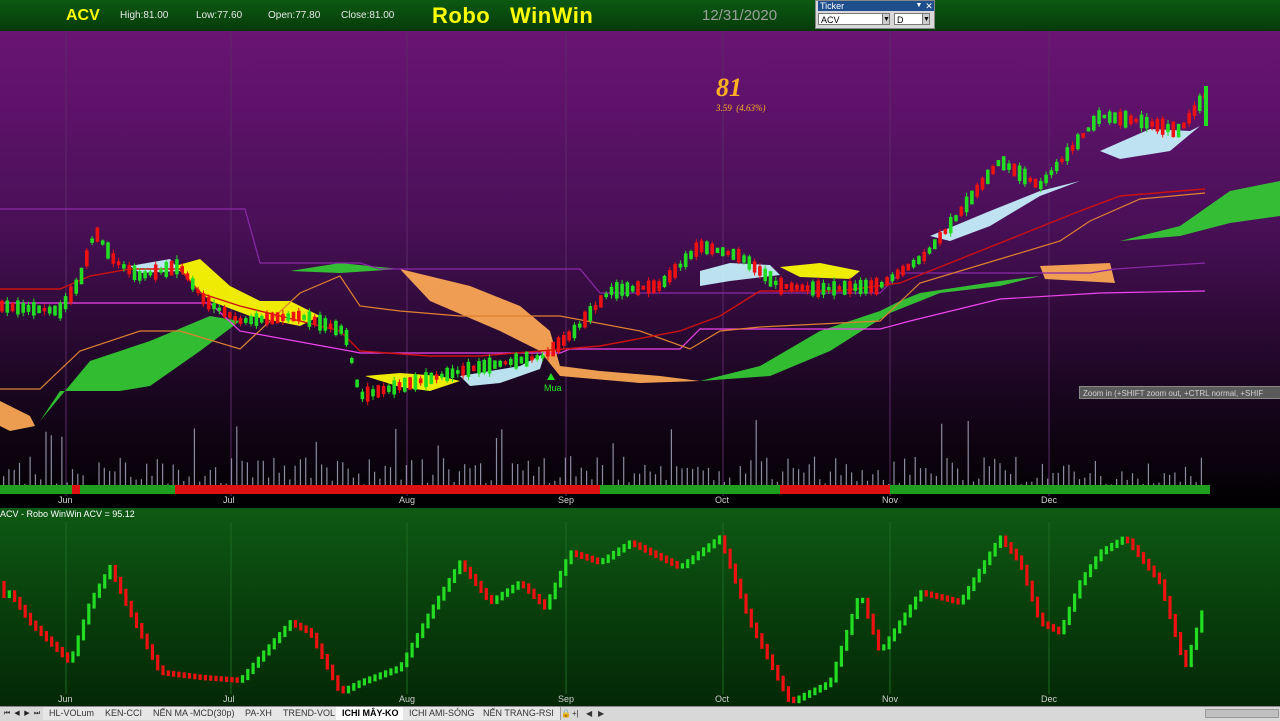 The height and width of the screenshot is (721, 1280). I want to click on sheet-tab: NẾN TRANG-RSI, so click(519, 713).